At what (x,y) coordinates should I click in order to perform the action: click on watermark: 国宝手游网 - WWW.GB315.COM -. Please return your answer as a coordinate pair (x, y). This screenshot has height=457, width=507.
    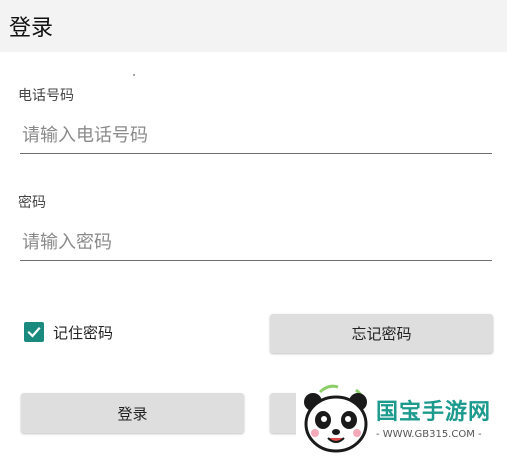
    Looking at the image, I should click on (401, 419).